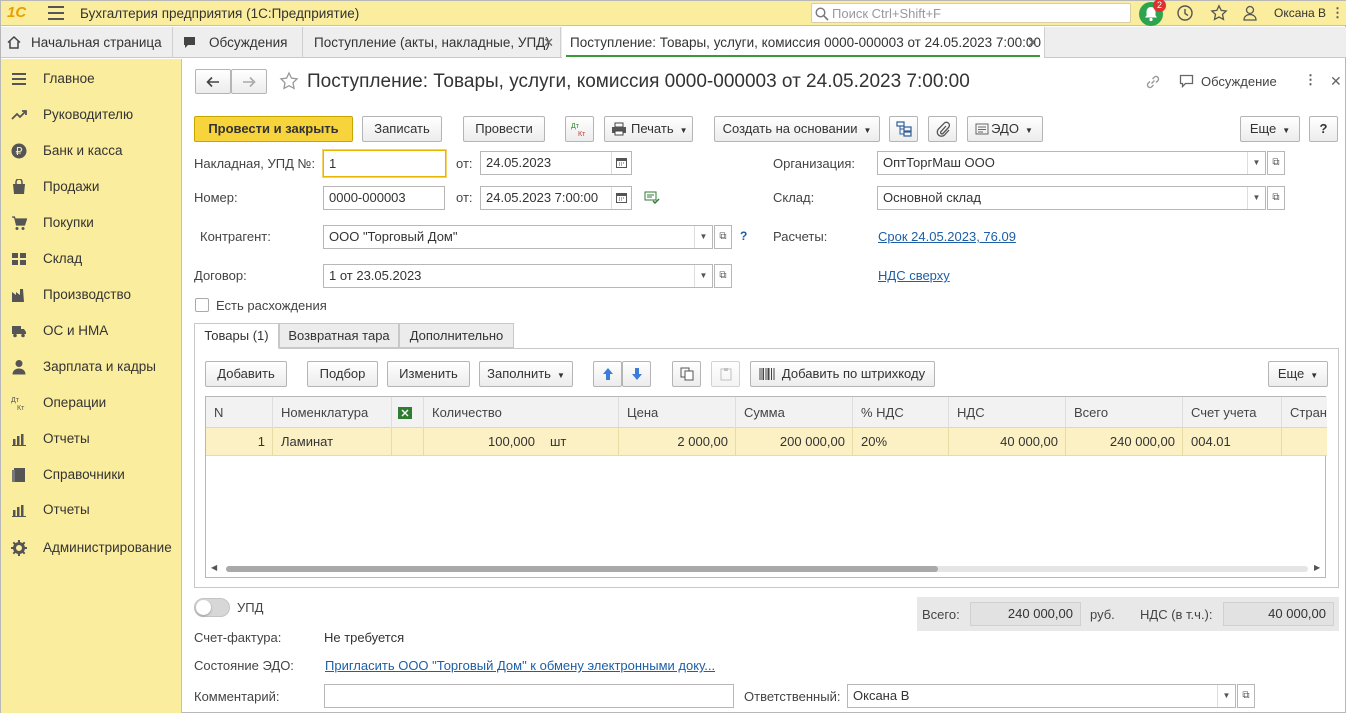 This screenshot has height=713, width=1346. I want to click on sidebar-item-10: Отчеты, so click(91, 439).